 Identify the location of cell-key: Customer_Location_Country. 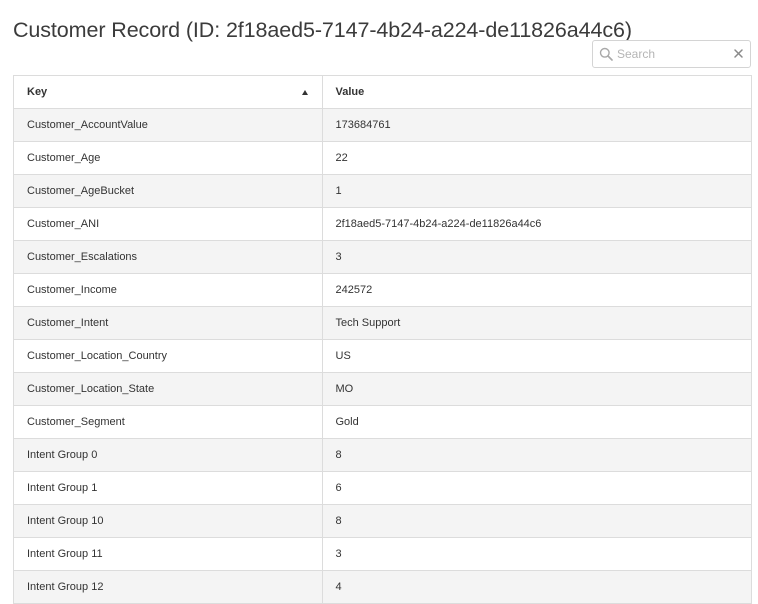
(168, 356).